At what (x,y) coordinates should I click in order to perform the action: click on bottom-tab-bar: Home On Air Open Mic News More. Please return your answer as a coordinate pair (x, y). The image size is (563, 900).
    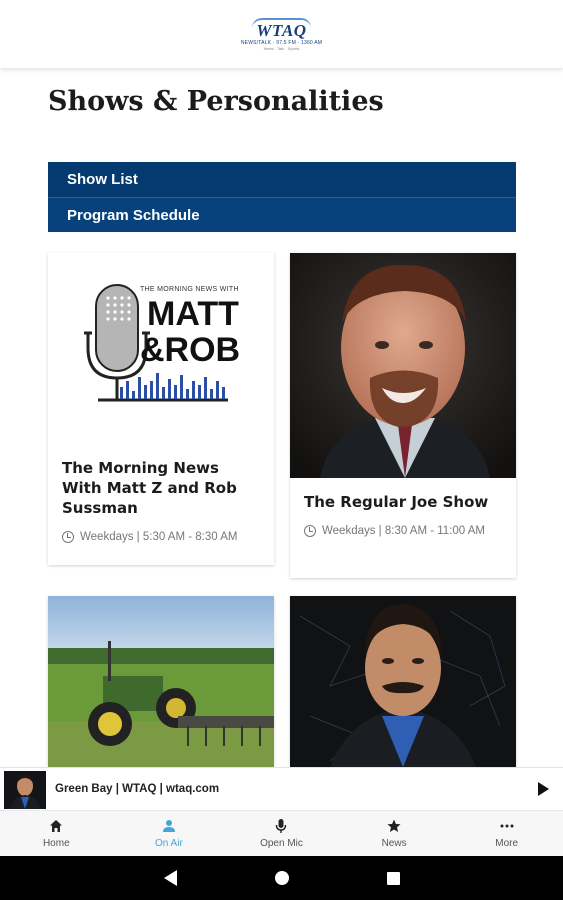
    Looking at the image, I should click on (281, 833).